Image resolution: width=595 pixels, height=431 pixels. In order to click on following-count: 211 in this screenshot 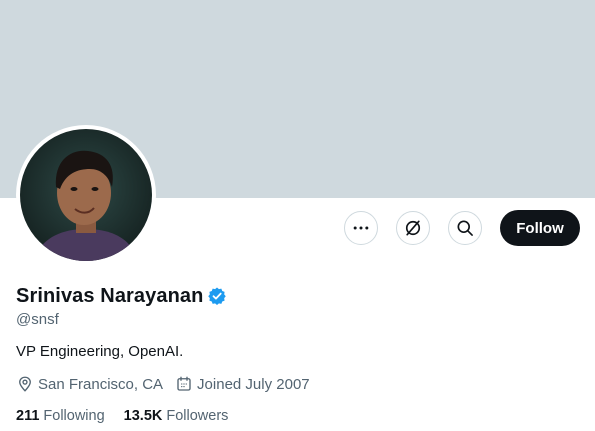, I will do `click(28, 416)`.